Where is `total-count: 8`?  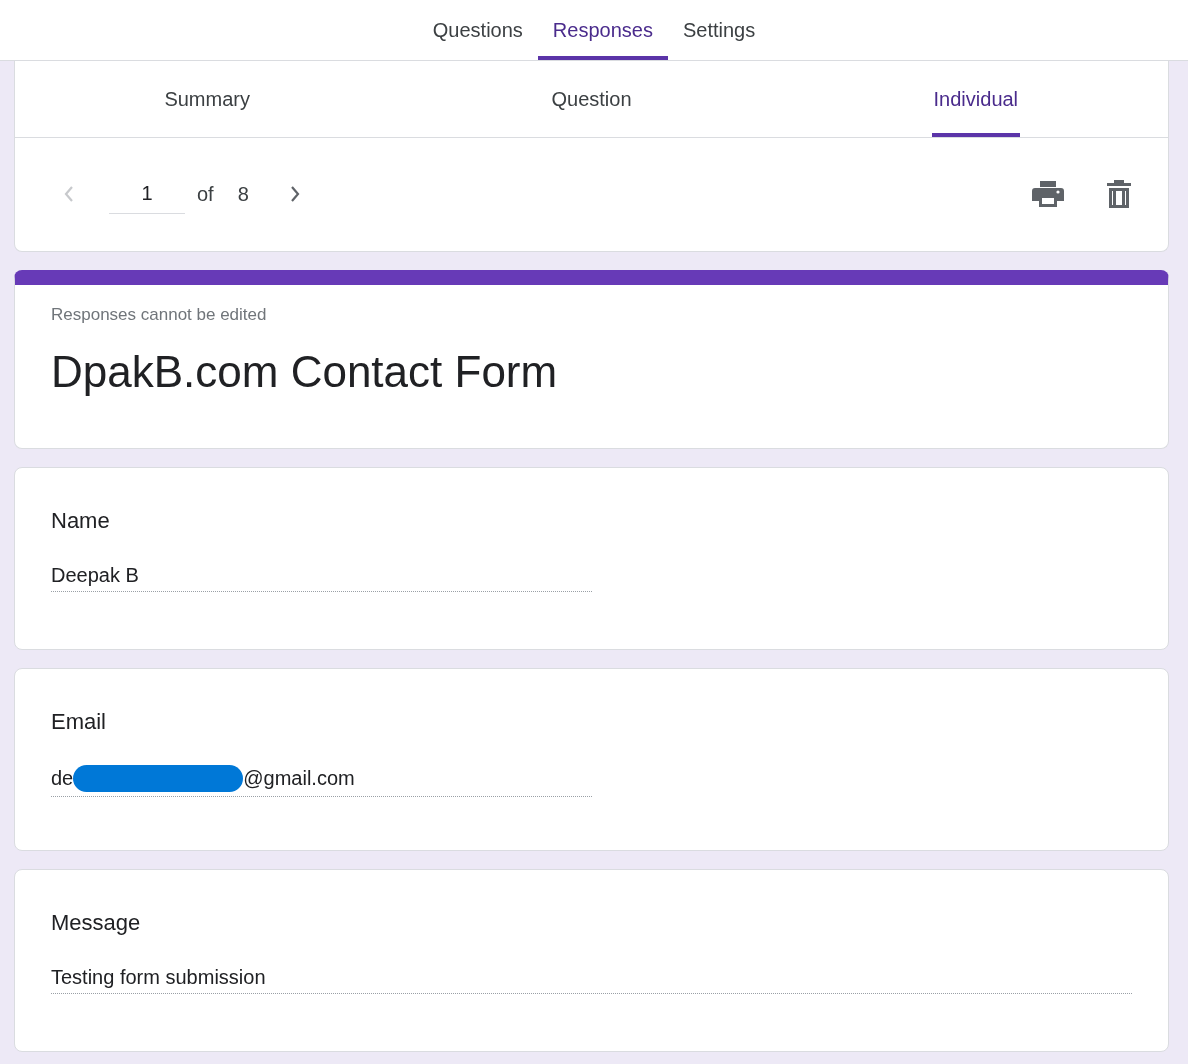 total-count: 8 is located at coordinates (243, 194).